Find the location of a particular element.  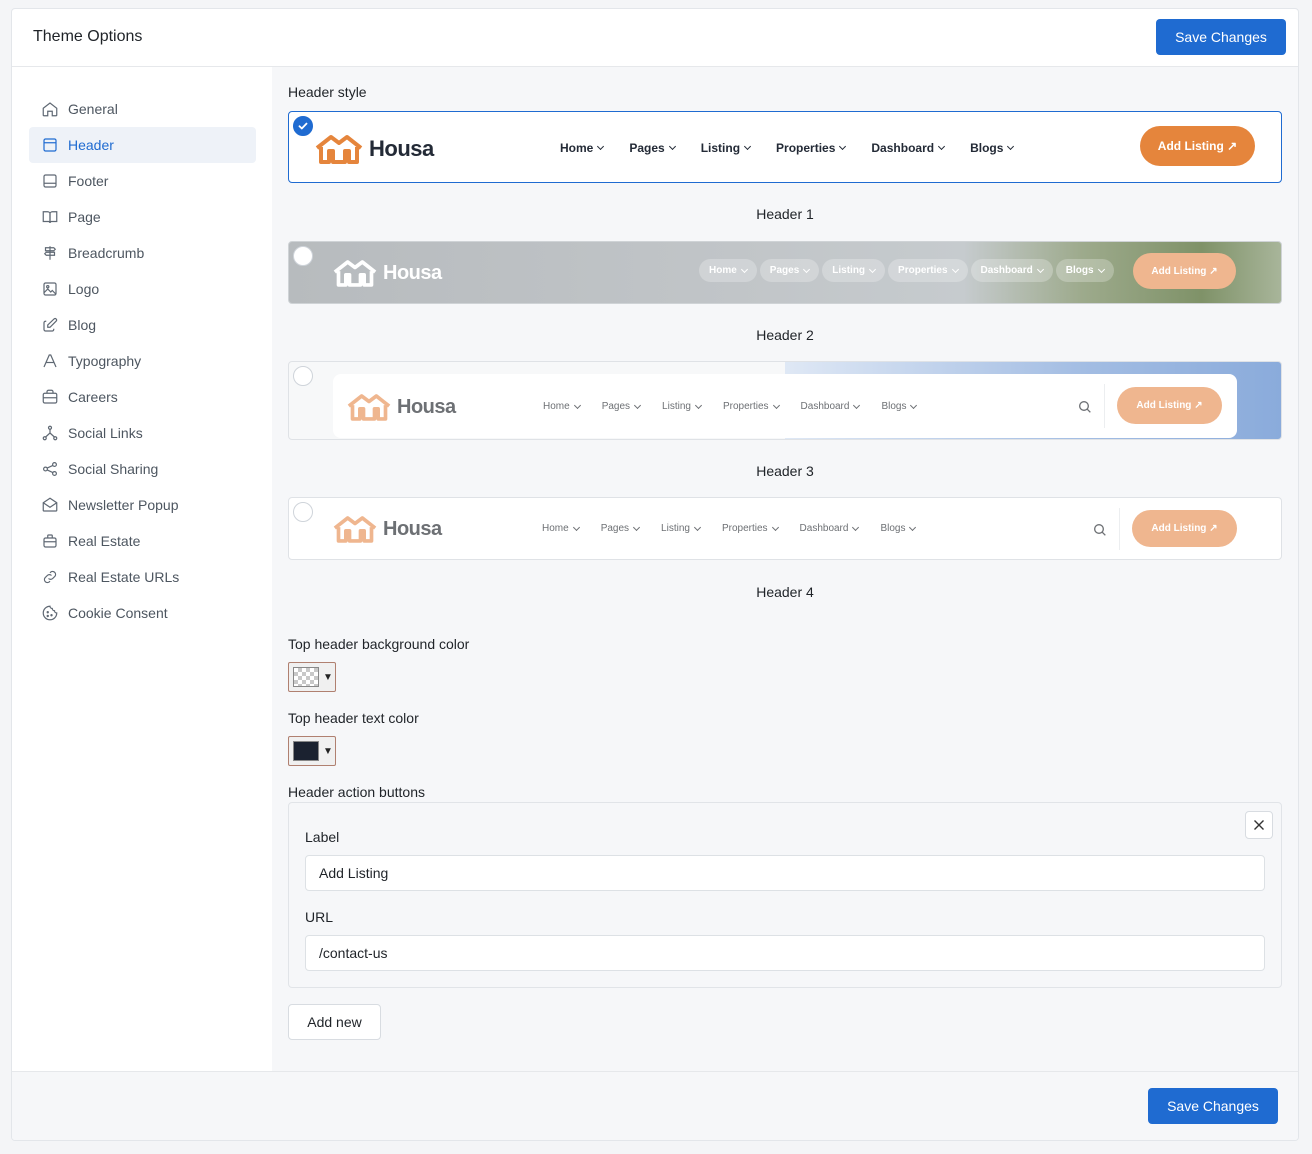

sidebar-item-social-sharing: Social Sharing is located at coordinates (142, 469).